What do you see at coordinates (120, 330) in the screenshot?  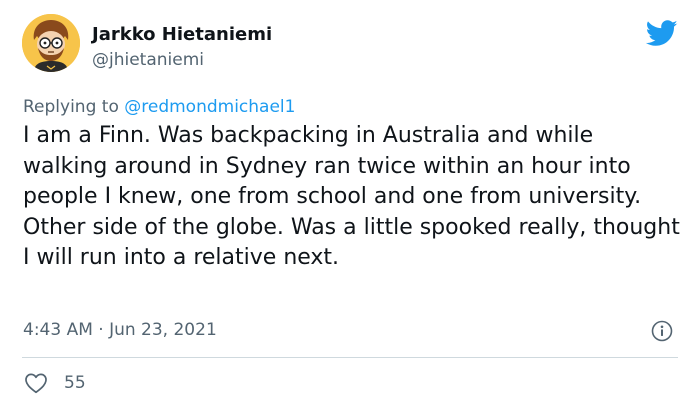 I see `tweet-timestamp: 4:43 AM · Jun 23, 2021` at bounding box center [120, 330].